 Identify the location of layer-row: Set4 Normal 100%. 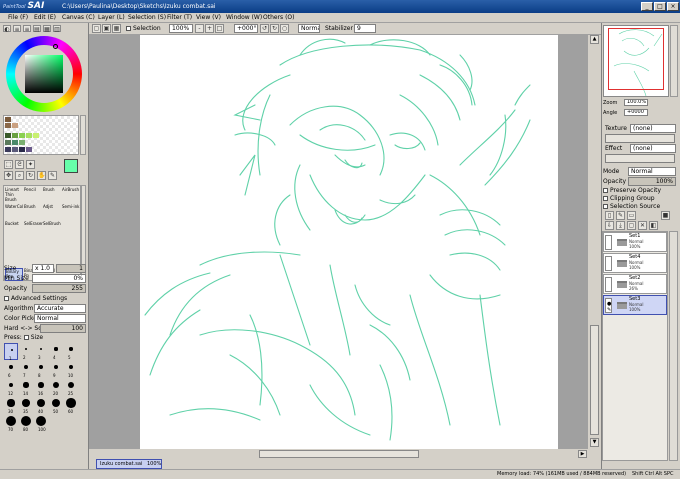
(635, 263).